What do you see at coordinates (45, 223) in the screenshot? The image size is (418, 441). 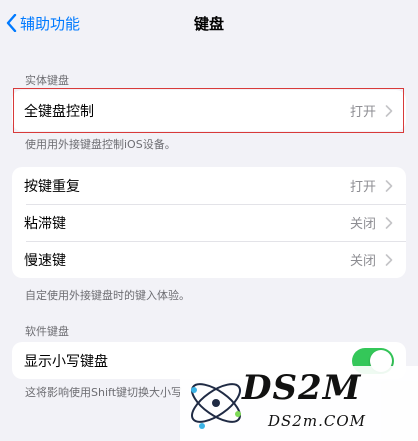 I see `sticky-keys-label: 粘滞键` at bounding box center [45, 223].